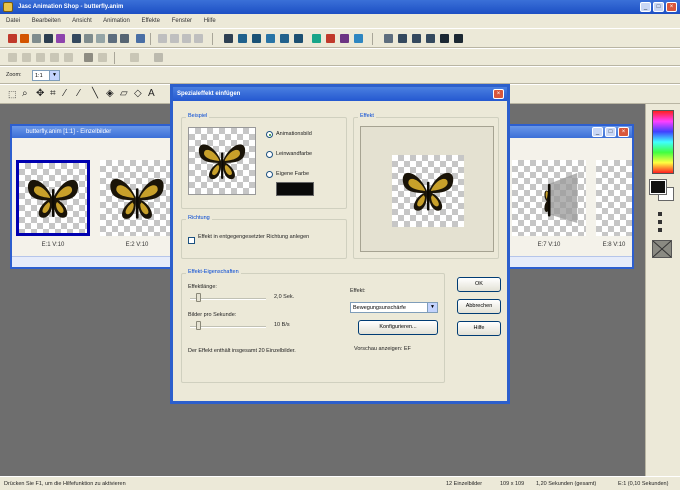 Image resolution: width=680 pixels, height=490 pixels. I want to click on palette-icon, so click(134, 57).